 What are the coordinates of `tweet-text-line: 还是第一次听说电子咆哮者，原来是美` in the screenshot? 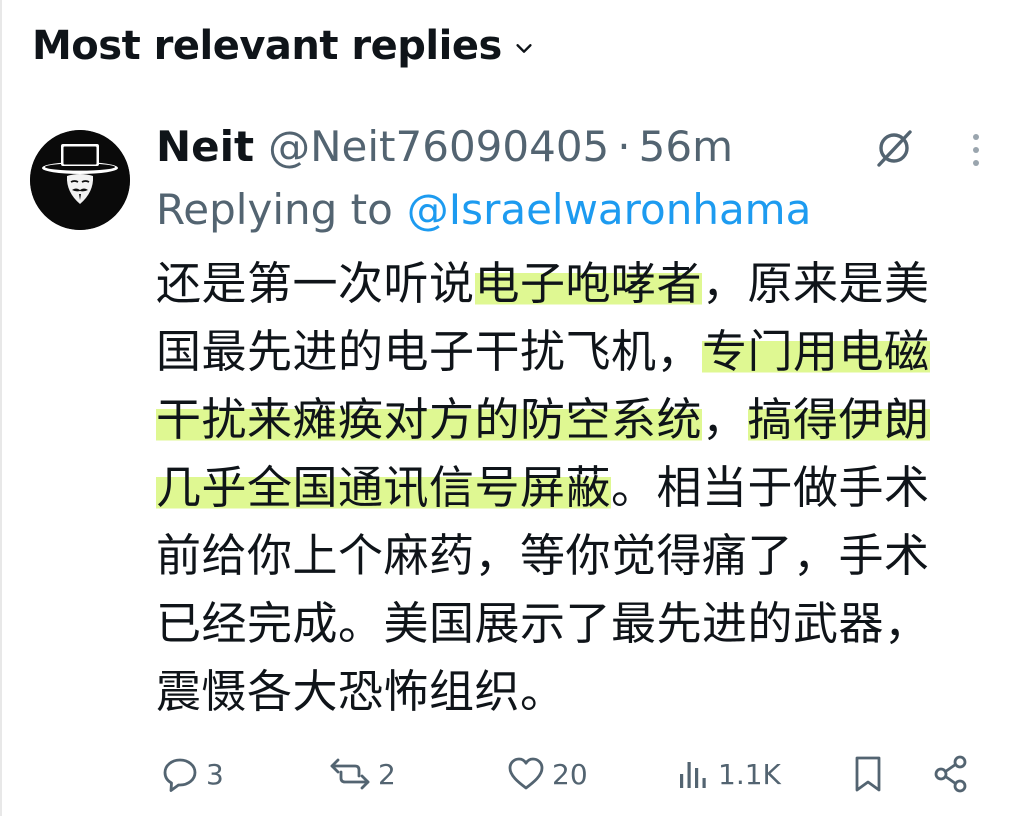 It's located at (576, 284).